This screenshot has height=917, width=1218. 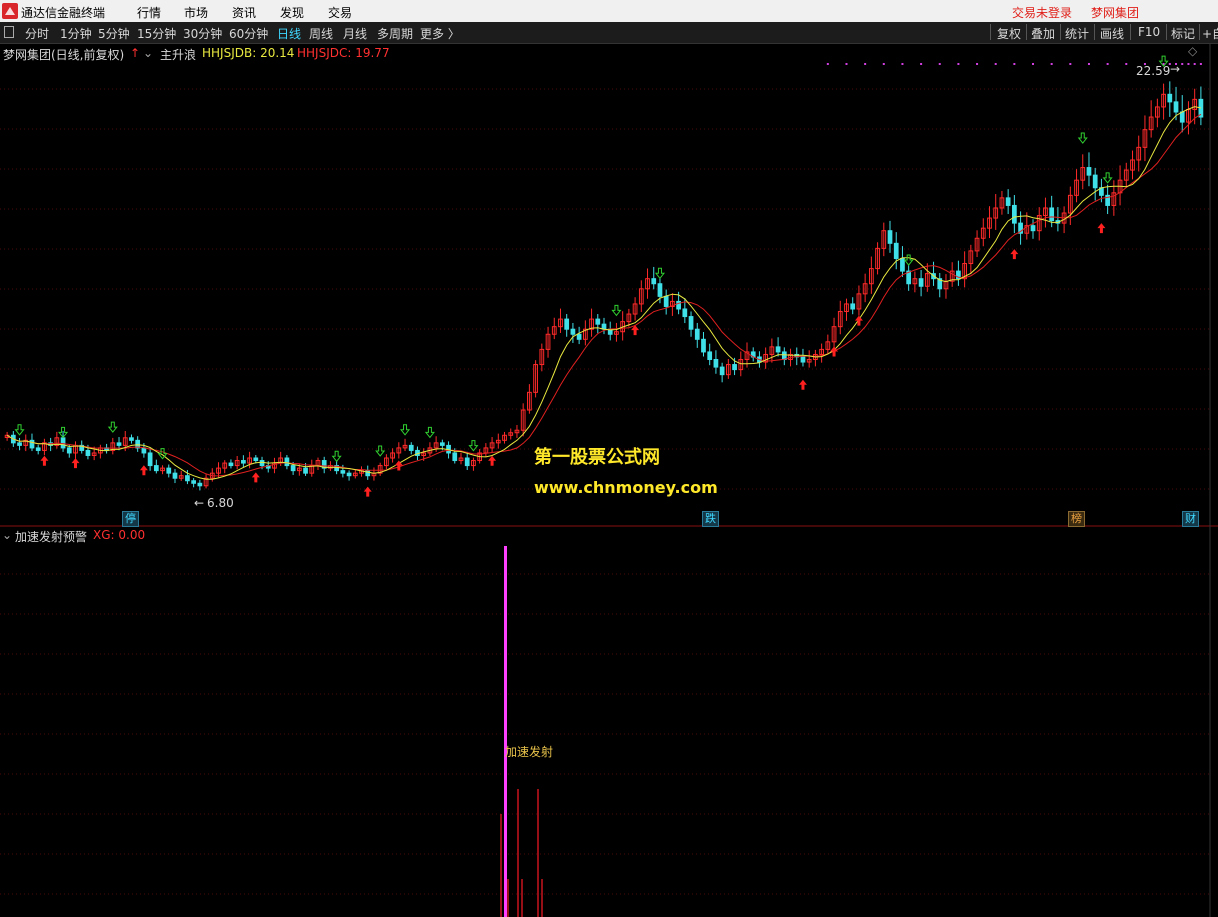 What do you see at coordinates (440, 33) in the screenshot?
I see `tab-more: 更多 〉` at bounding box center [440, 33].